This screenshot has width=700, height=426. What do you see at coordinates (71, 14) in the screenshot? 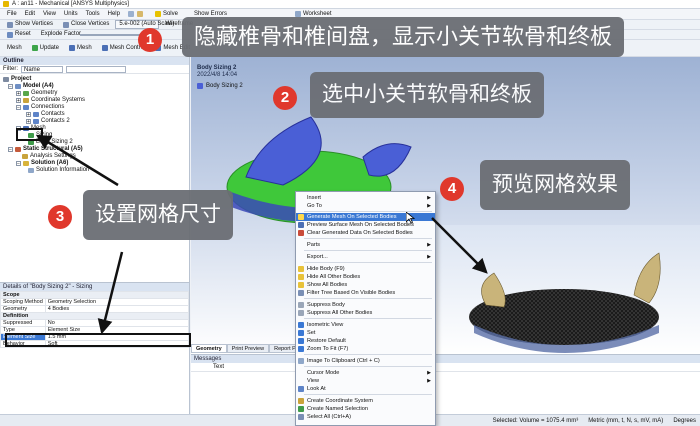
I see `menu-units: Units` at bounding box center [71, 14].